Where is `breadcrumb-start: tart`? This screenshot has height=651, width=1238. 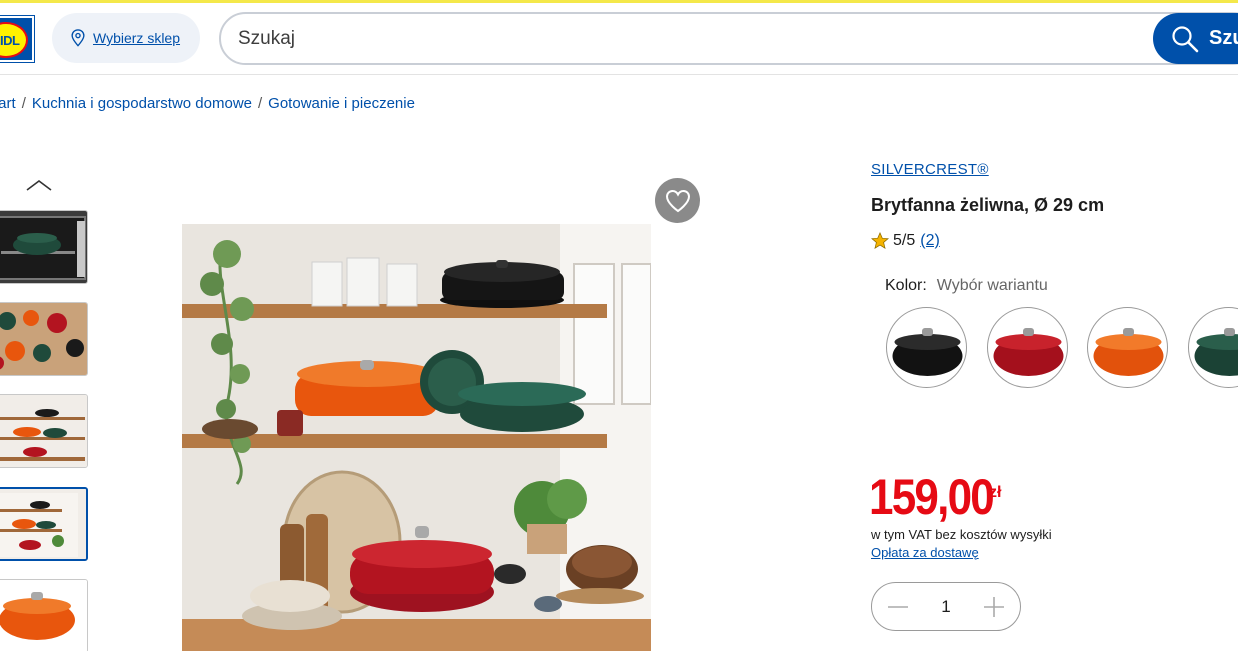 breadcrumb-start: tart is located at coordinates (8, 103).